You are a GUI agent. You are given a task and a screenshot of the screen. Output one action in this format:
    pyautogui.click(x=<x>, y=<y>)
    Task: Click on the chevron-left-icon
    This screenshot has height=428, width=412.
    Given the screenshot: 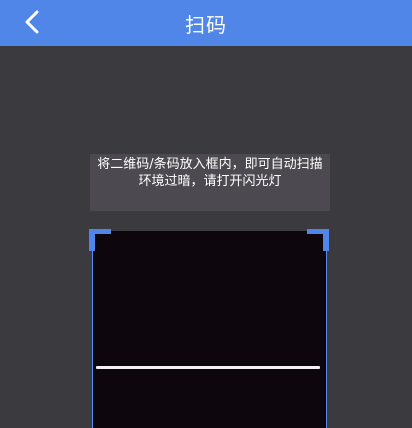 What is the action you would take?
    pyautogui.click(x=32, y=22)
    